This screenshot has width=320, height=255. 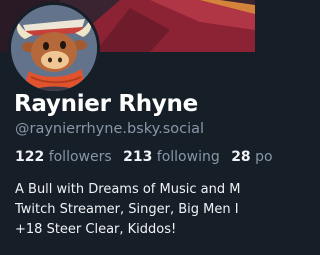 I want to click on display-name: Raynier Rhyne, so click(x=106, y=104).